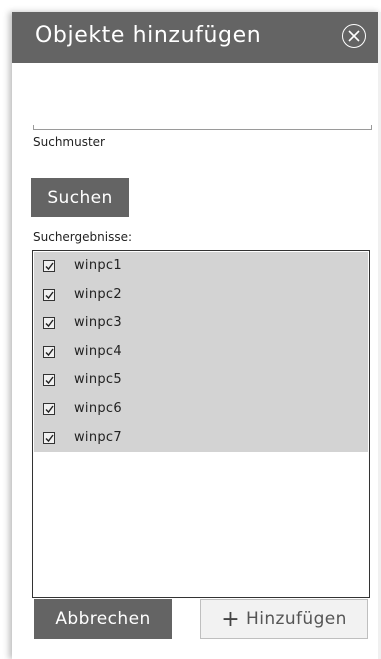 The width and height of the screenshot is (381, 659). Describe the element at coordinates (98, 323) in the screenshot. I see `result-item-label: winpc3` at that location.